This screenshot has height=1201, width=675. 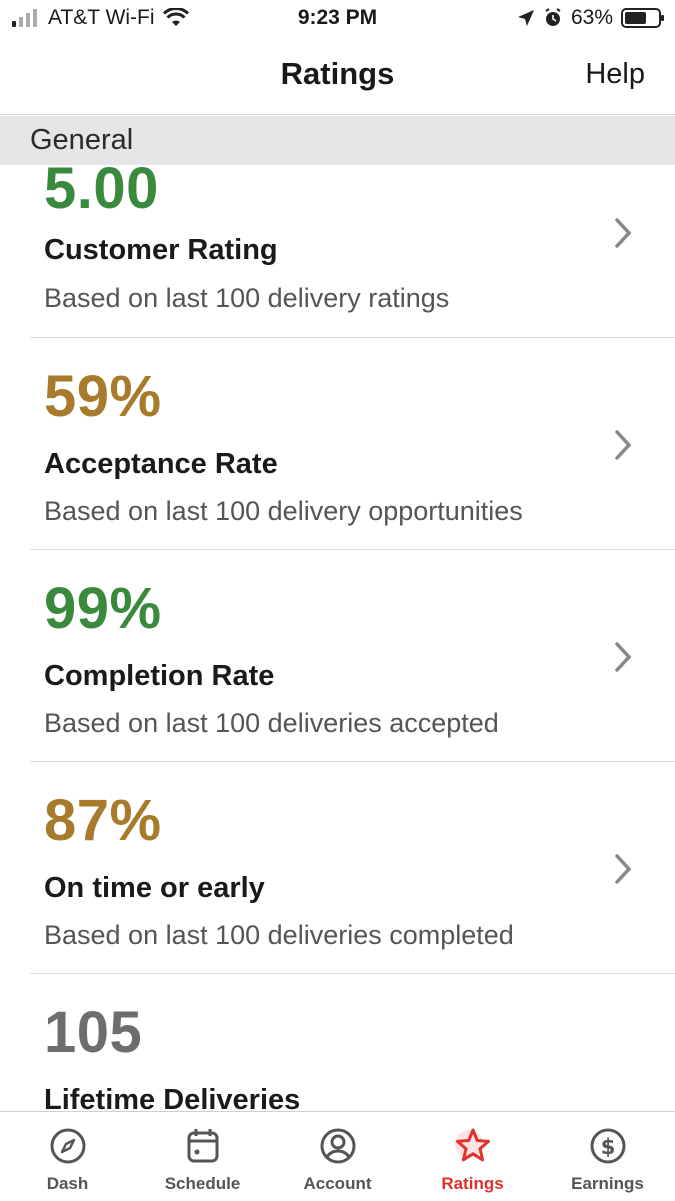 I want to click on status-right: 63%, so click(x=591, y=18).